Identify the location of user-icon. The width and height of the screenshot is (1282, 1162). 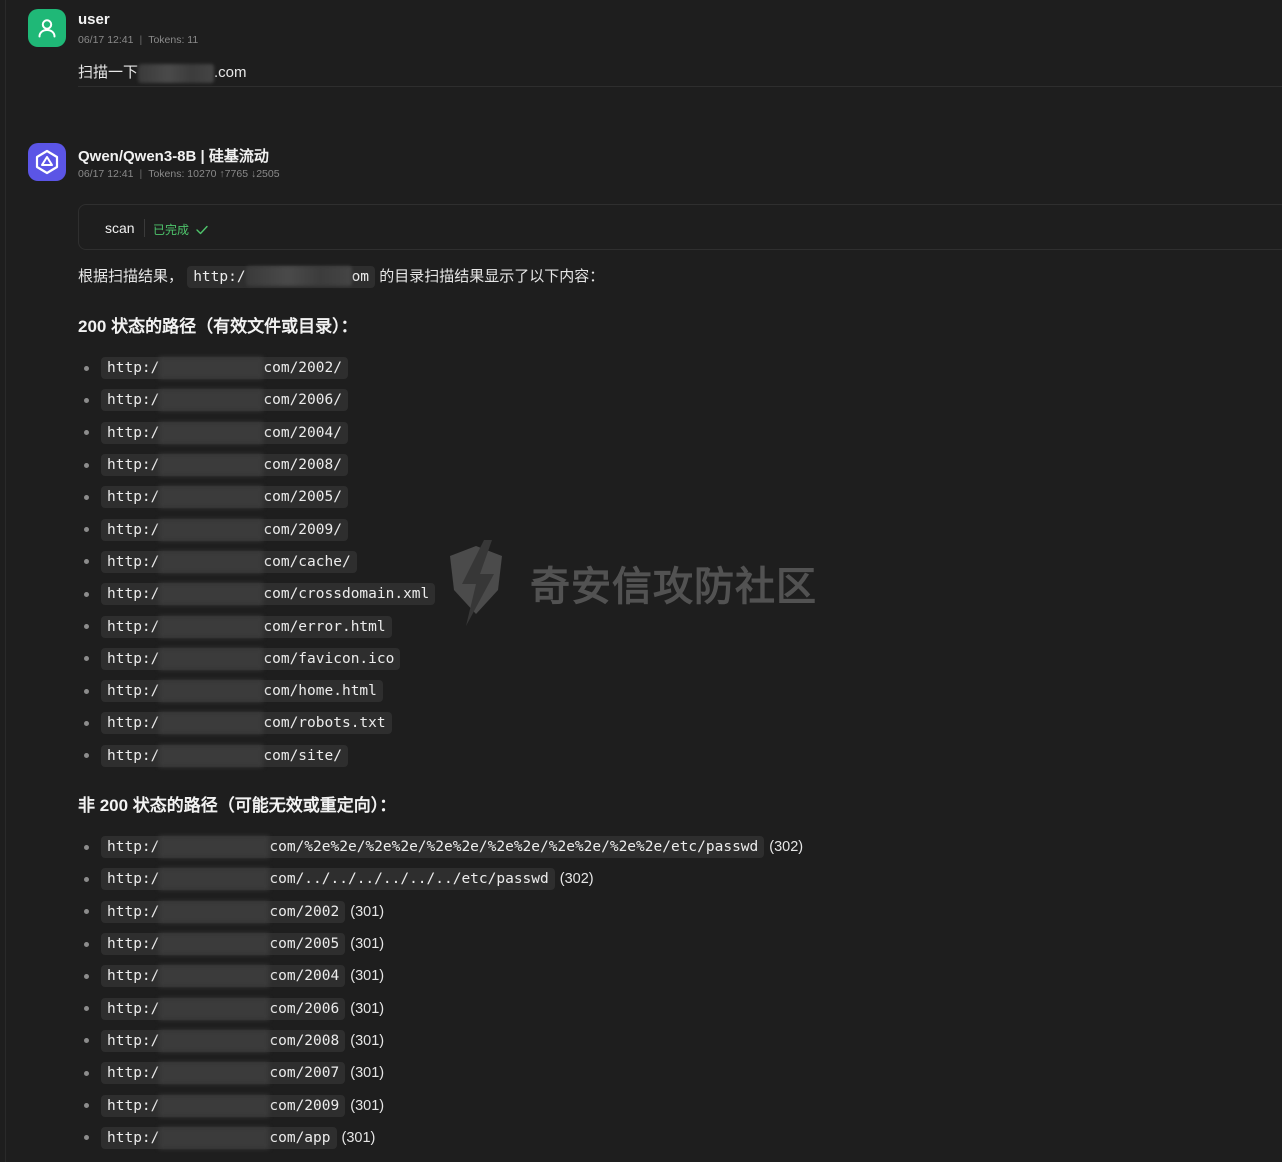
(47, 28).